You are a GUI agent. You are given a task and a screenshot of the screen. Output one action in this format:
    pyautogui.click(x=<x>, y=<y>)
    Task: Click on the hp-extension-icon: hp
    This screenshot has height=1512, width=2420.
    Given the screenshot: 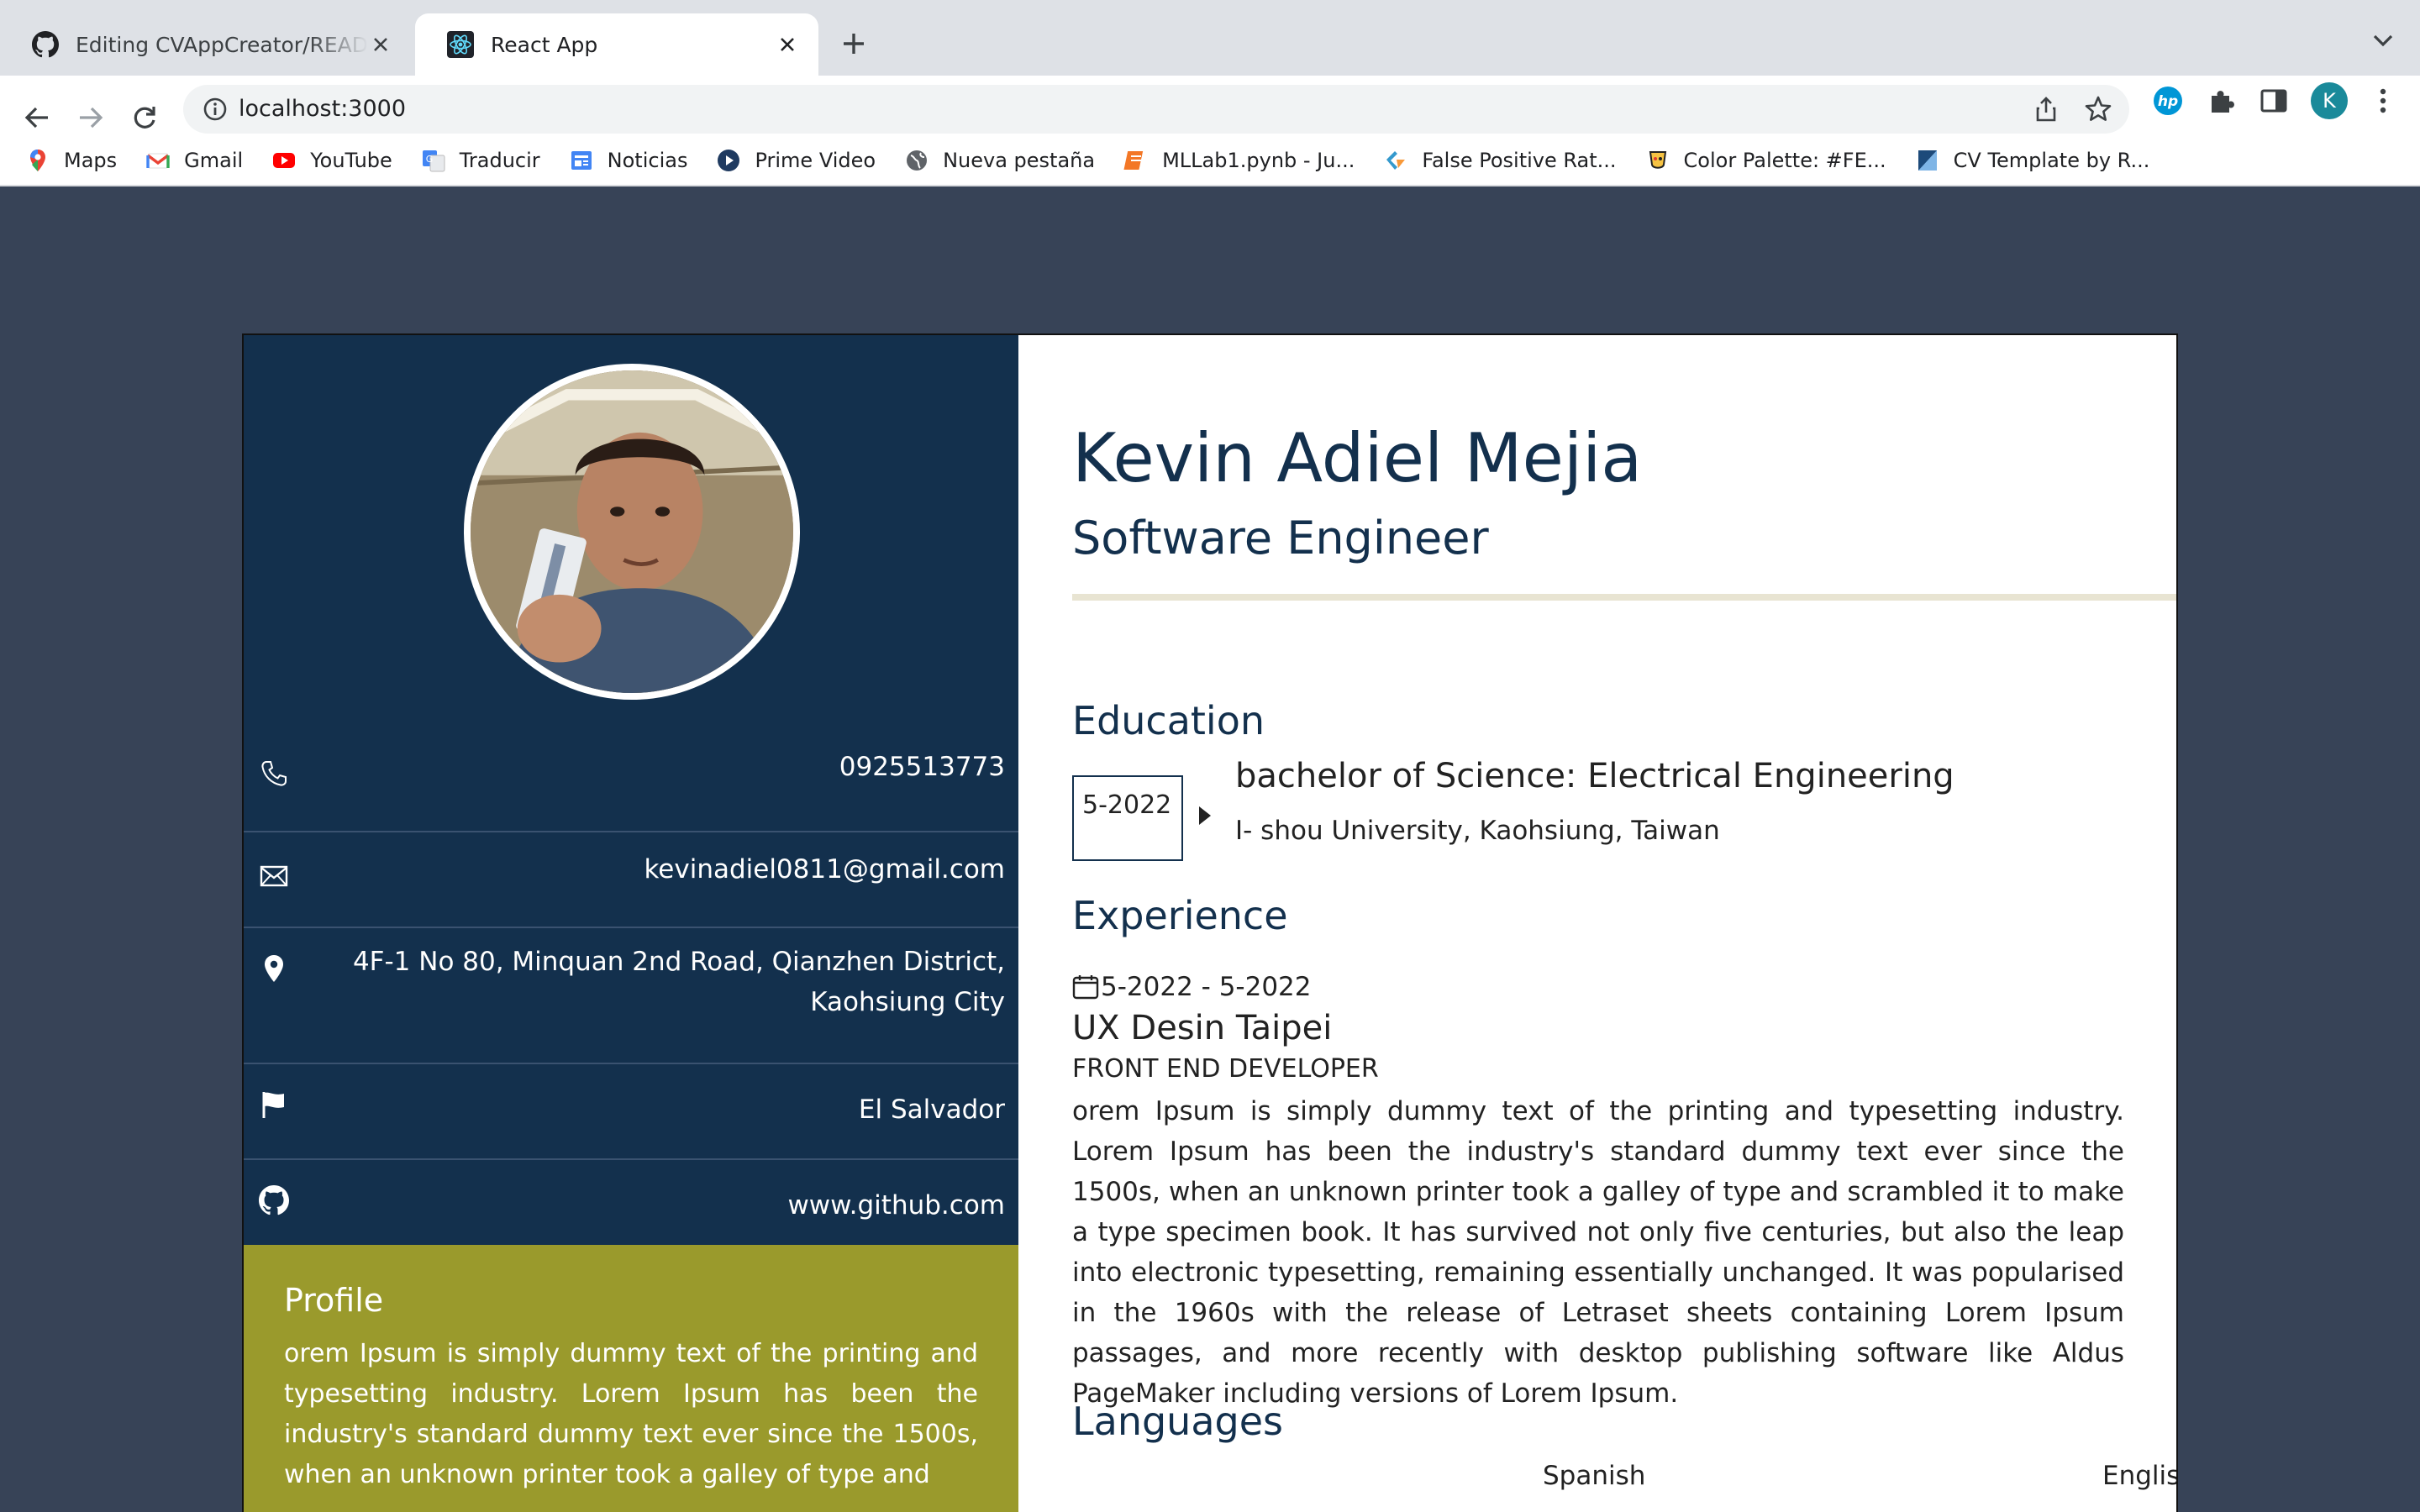 What is the action you would take?
    pyautogui.click(x=2168, y=101)
    